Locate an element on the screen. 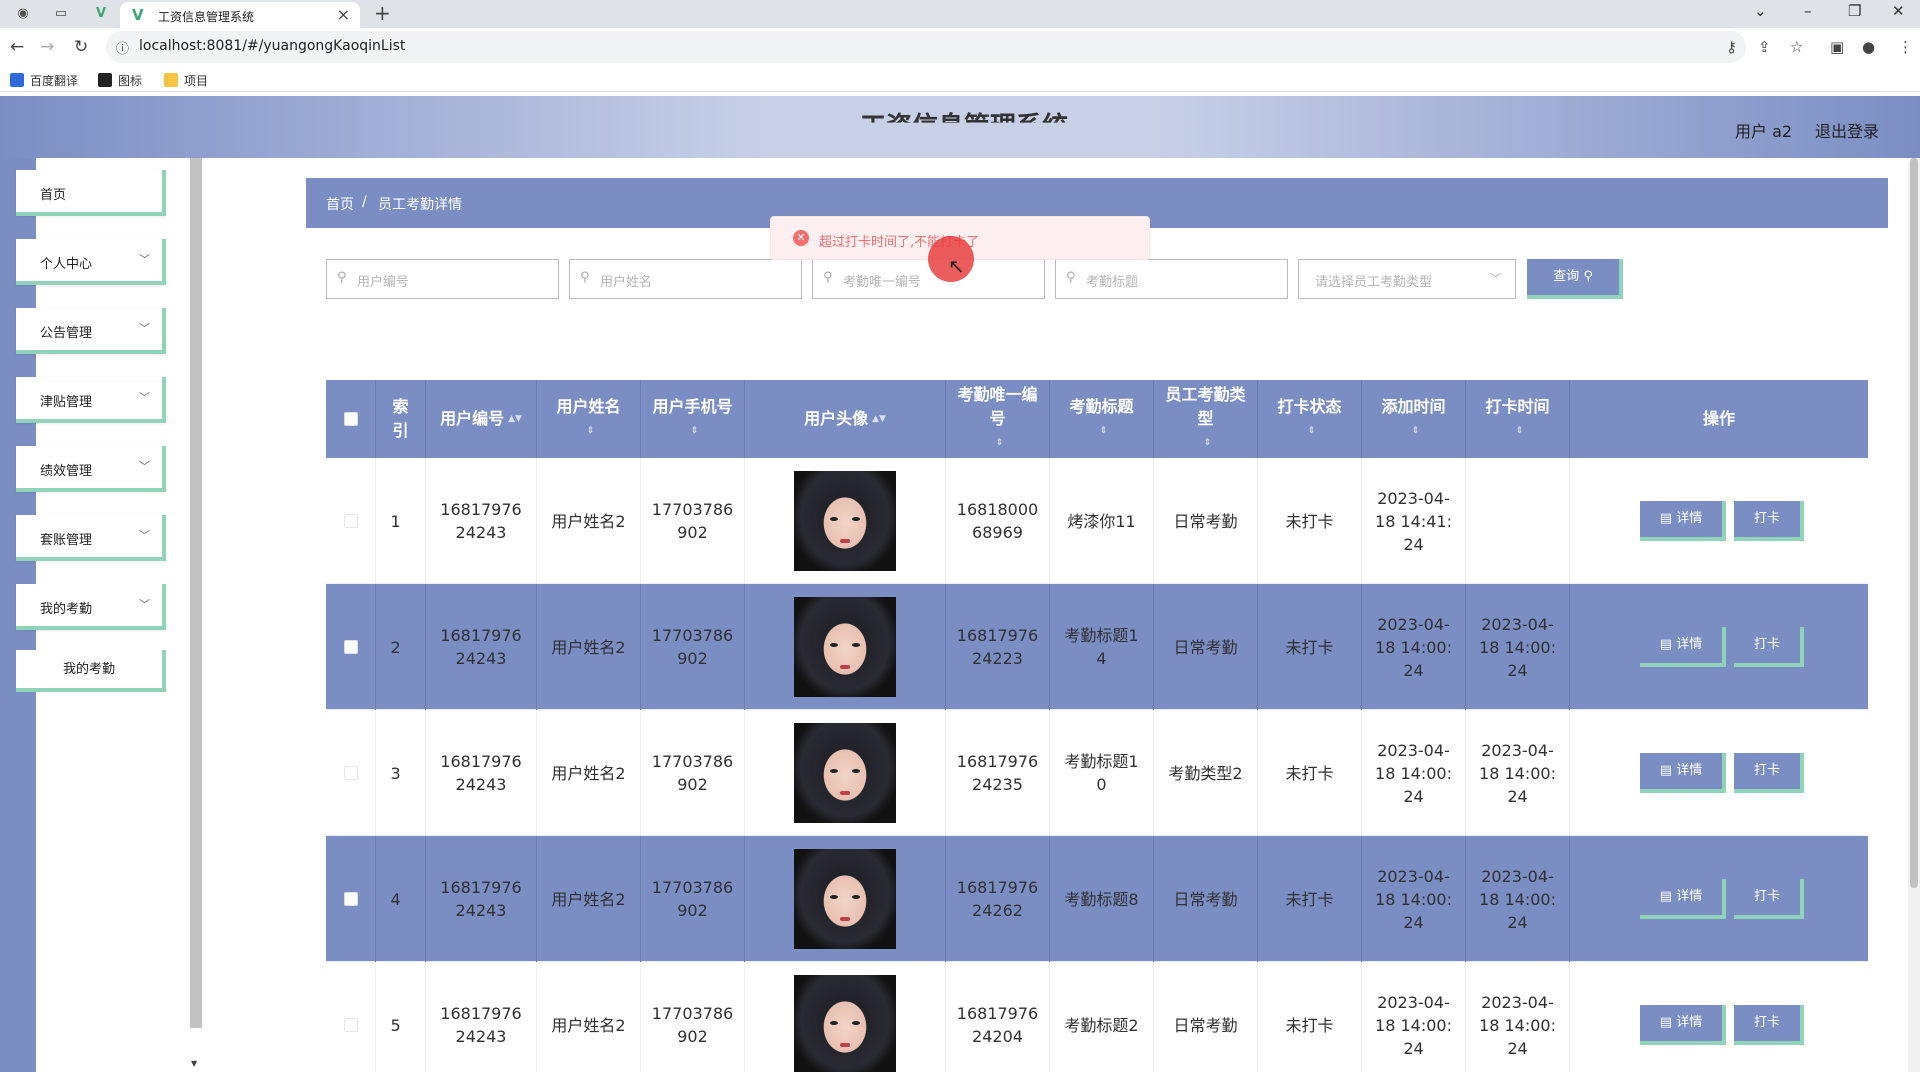 The image size is (1920, 1072). share-icon: ⇪ is located at coordinates (1764, 47).